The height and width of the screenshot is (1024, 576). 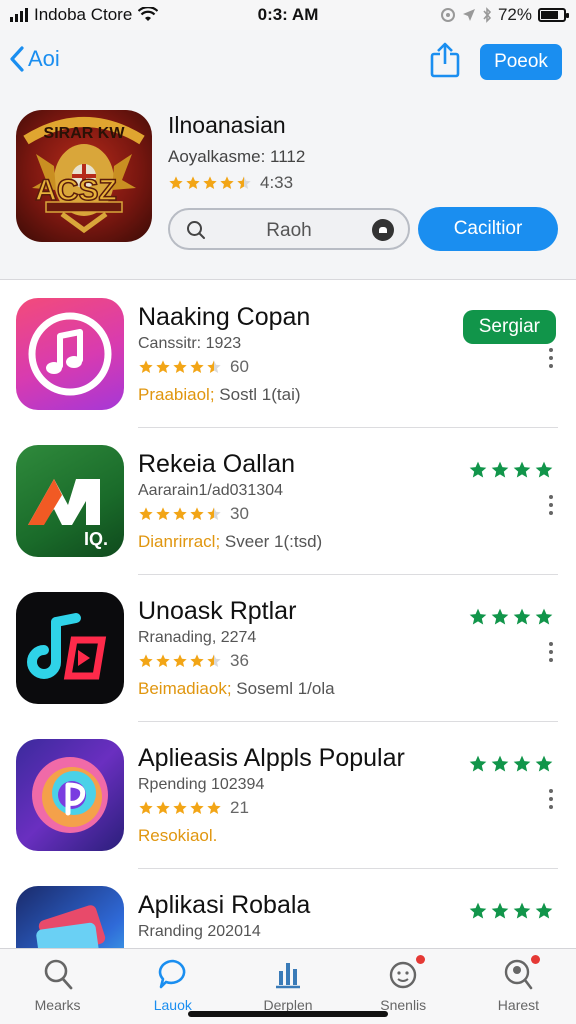 I want to click on tab-label: Lauok, so click(x=172, y=1005).